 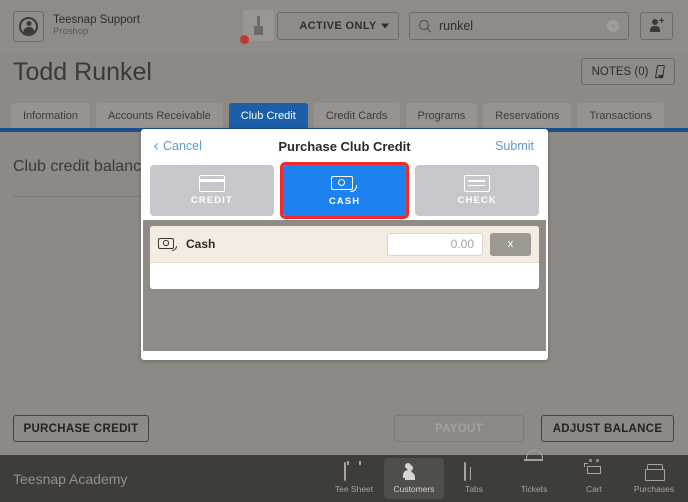 What do you see at coordinates (96, 26) in the screenshot?
I see `account-text: Teesnap Support Proshop` at bounding box center [96, 26].